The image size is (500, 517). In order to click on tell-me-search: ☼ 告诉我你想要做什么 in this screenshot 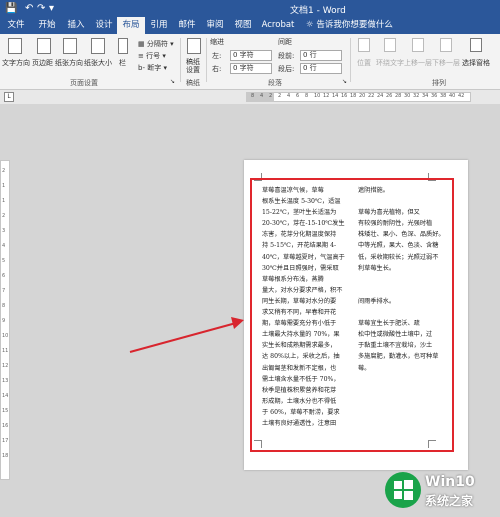, I will do `click(349, 25)`.